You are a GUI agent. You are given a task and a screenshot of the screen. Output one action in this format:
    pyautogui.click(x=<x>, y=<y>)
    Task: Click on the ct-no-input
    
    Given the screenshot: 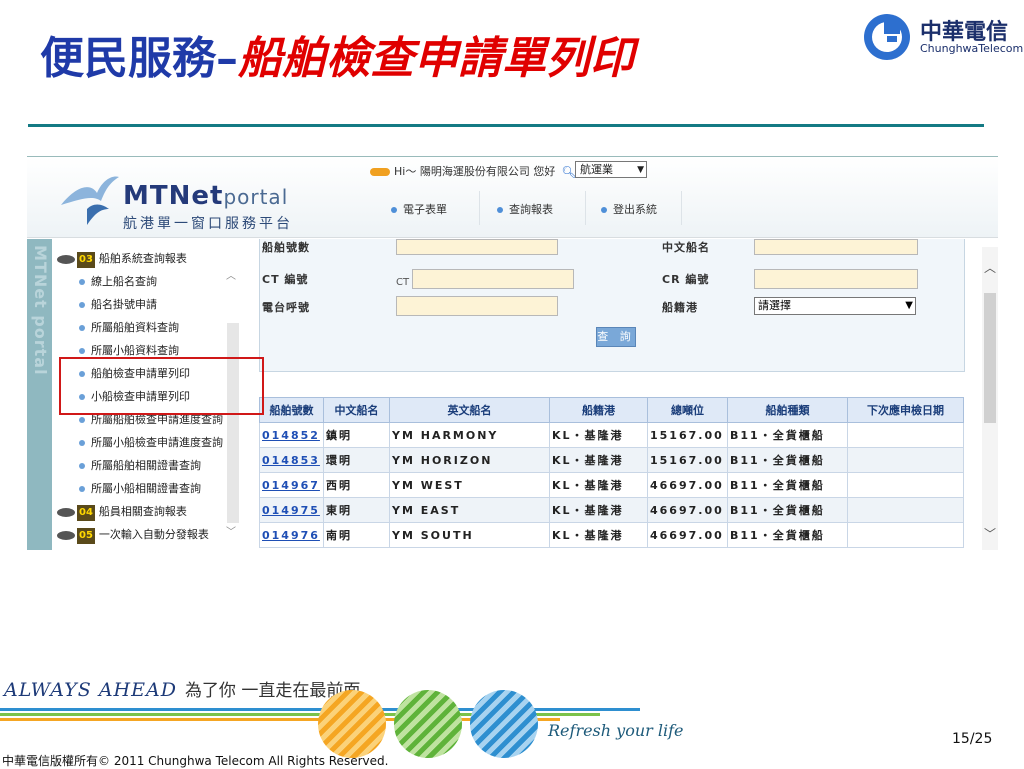 What is the action you would take?
    pyautogui.click(x=493, y=279)
    